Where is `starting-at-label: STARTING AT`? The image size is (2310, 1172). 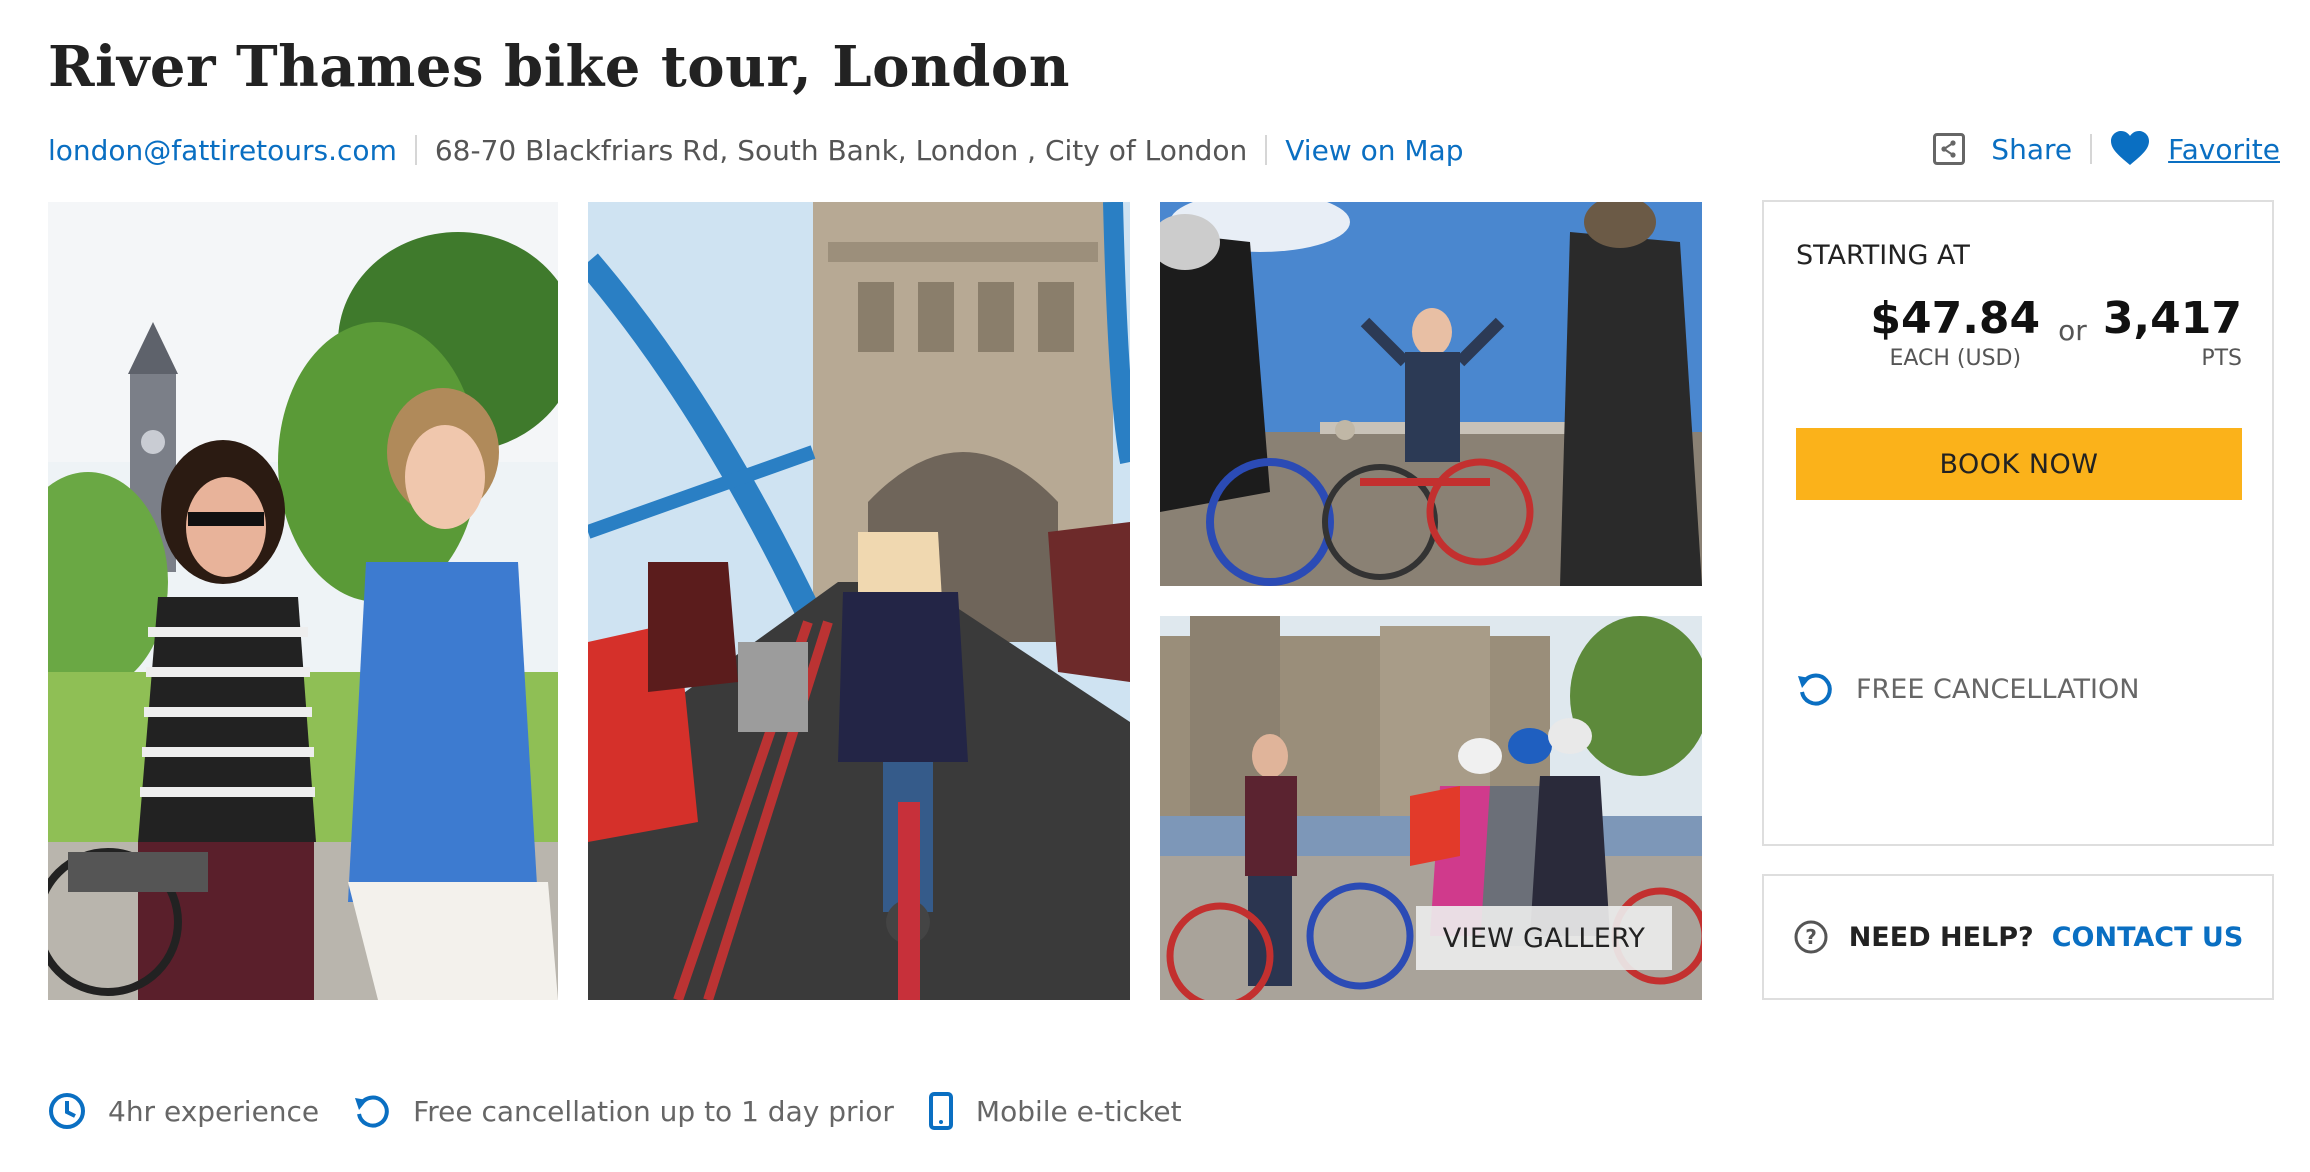 starting-at-label: STARTING AT is located at coordinates (1883, 255).